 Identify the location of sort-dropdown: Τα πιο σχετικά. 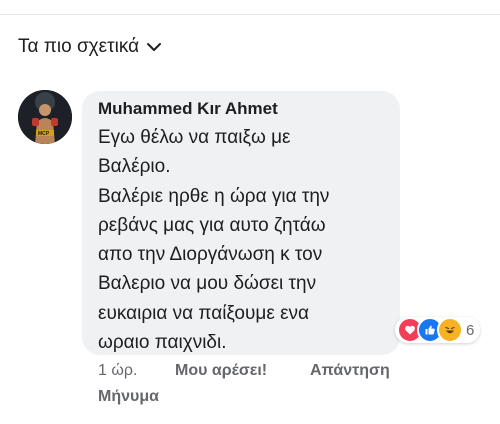
(90, 47).